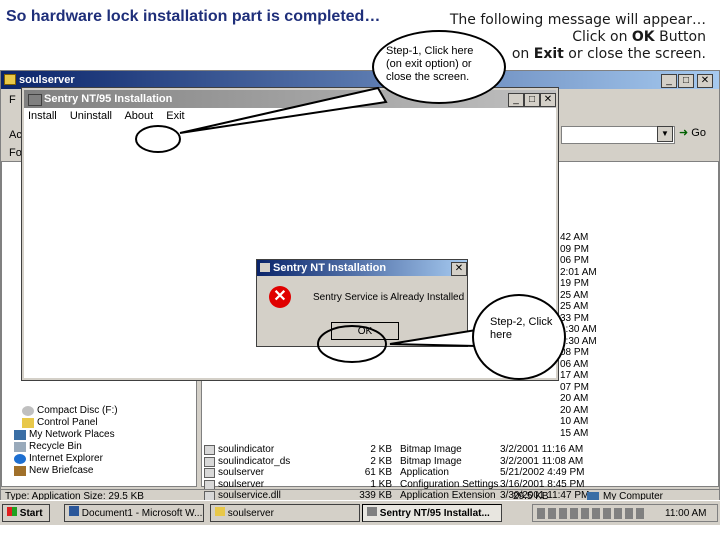  I want to click on taskbar-button-soulserver: soulserver, so click(285, 513).